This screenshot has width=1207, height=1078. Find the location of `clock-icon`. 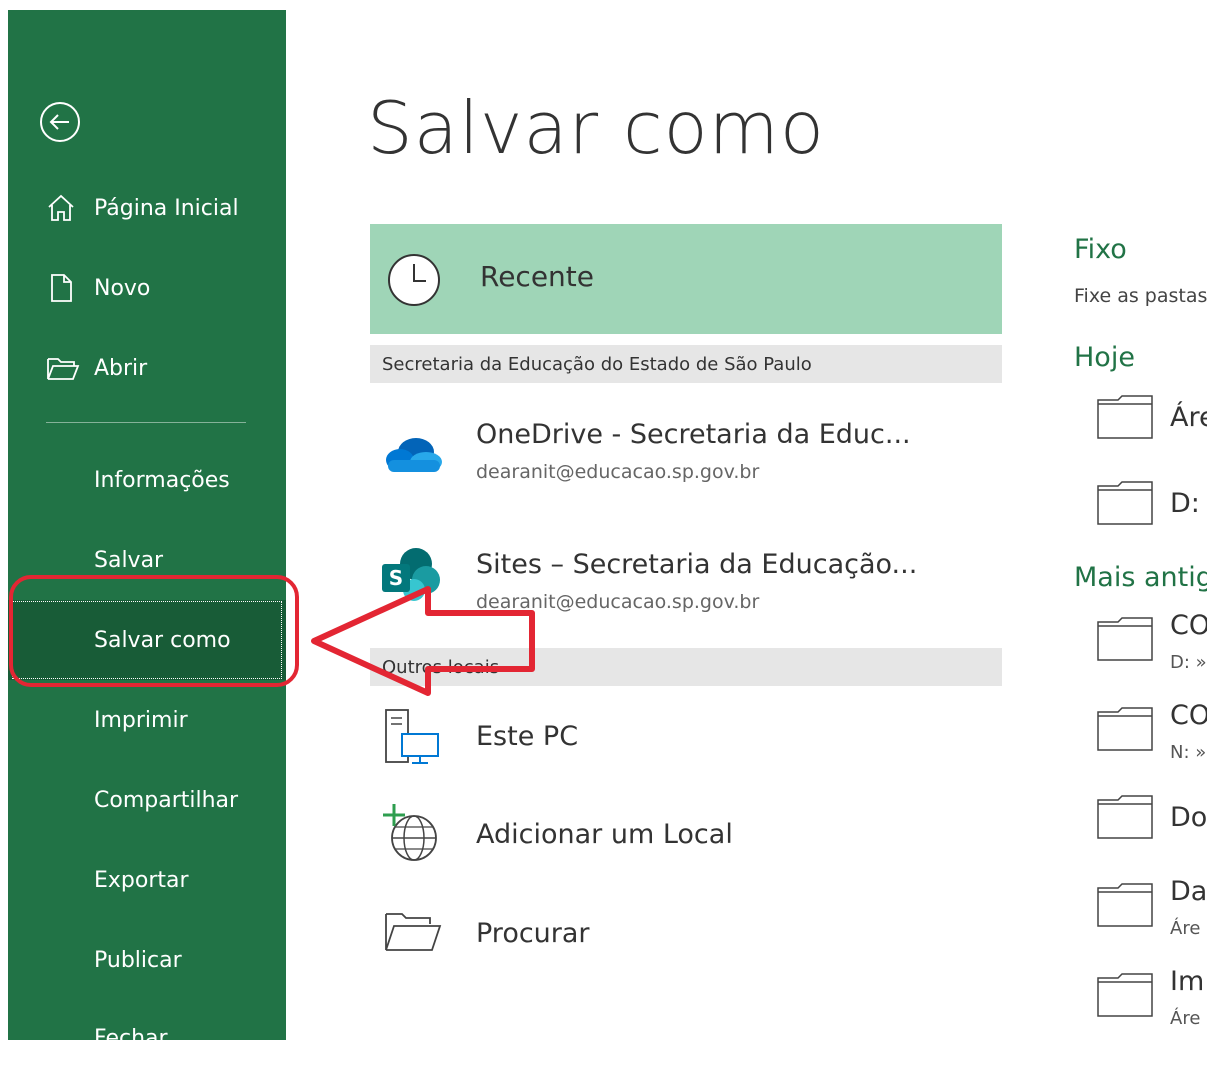

clock-icon is located at coordinates (414, 282).